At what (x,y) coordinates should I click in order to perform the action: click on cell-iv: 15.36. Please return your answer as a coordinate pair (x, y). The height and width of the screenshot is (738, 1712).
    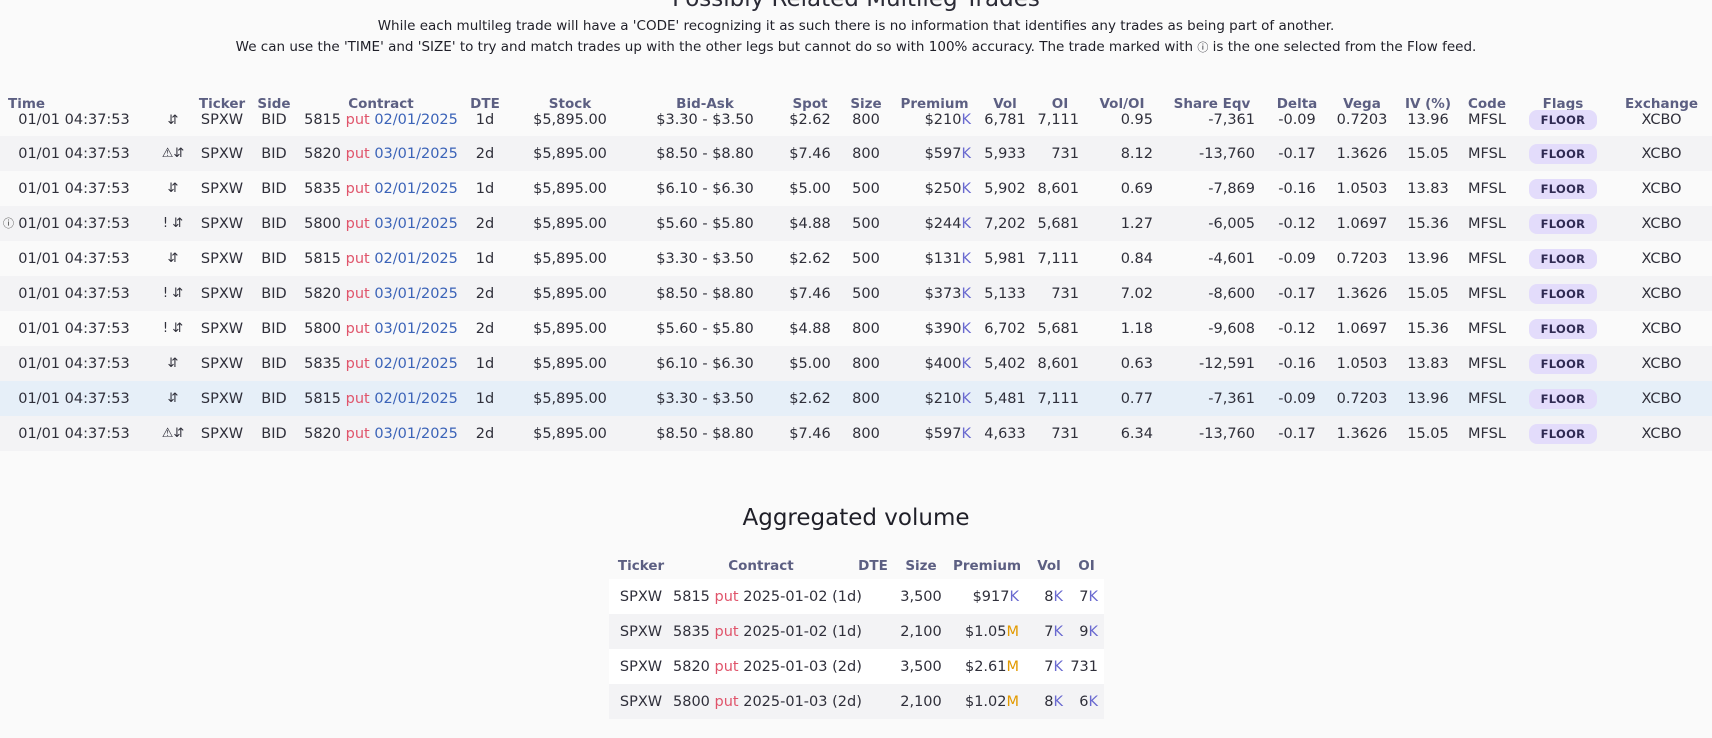
    Looking at the image, I should click on (1428, 223).